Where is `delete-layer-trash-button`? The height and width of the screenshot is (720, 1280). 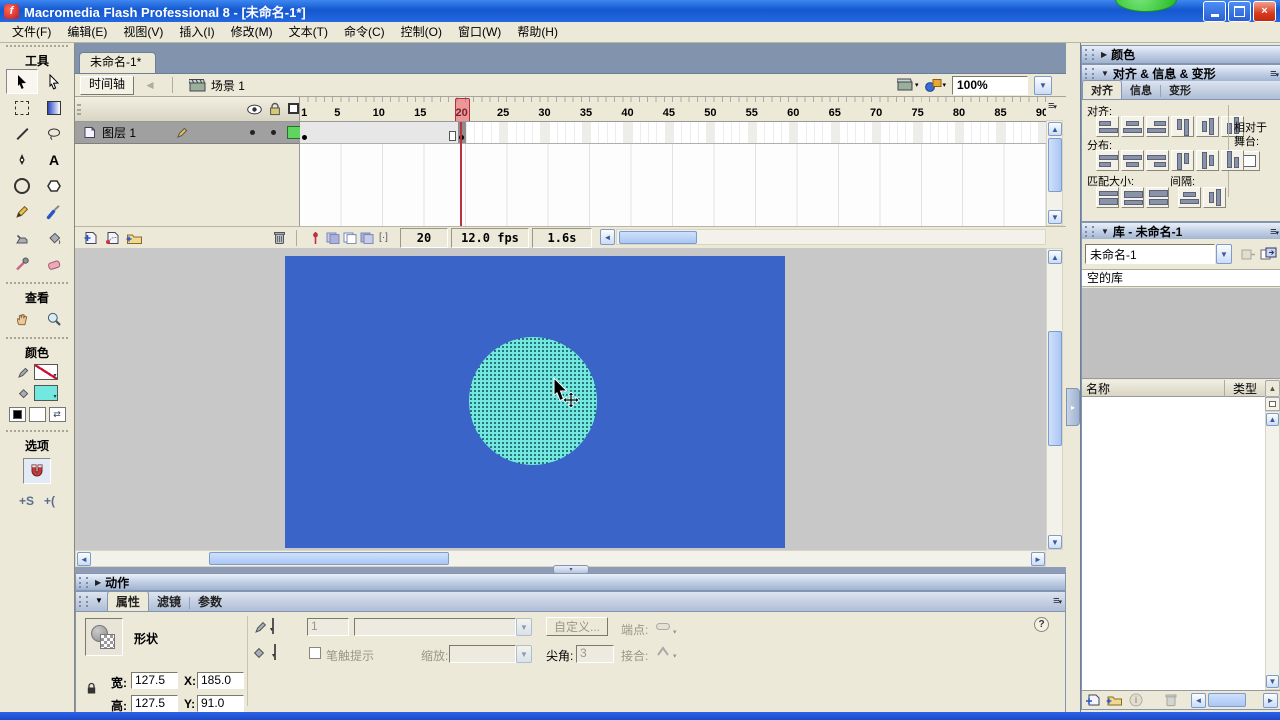 delete-layer-trash-button is located at coordinates (279, 237).